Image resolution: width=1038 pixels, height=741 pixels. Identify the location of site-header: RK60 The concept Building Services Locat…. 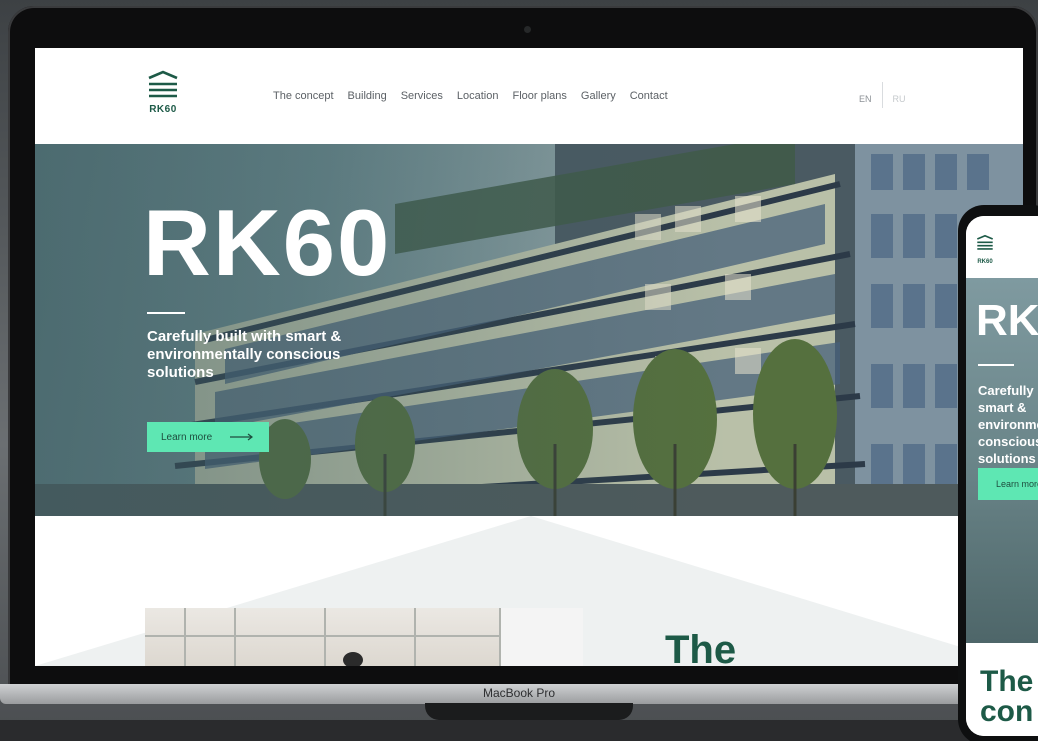
(529, 96).